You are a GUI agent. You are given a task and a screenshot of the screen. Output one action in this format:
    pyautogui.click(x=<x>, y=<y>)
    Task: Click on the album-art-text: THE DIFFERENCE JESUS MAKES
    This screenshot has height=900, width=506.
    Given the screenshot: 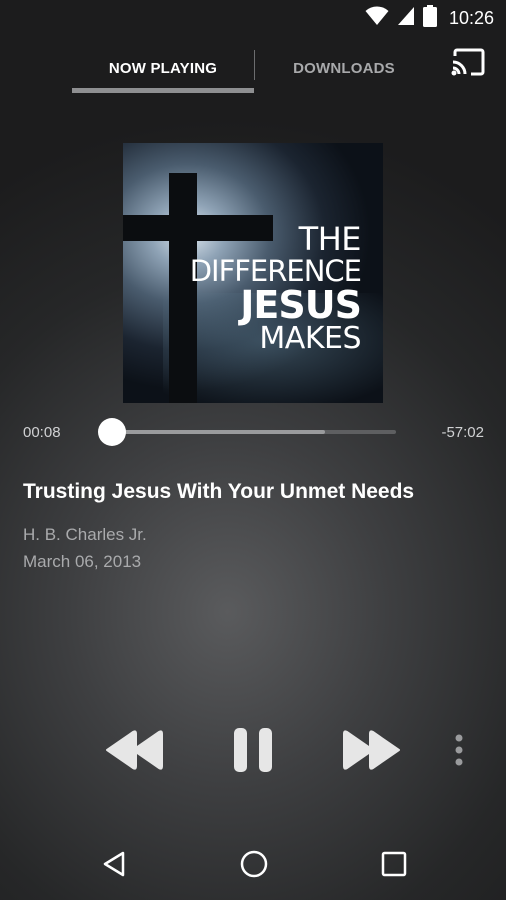 What is the action you would take?
    pyautogui.click(x=275, y=288)
    